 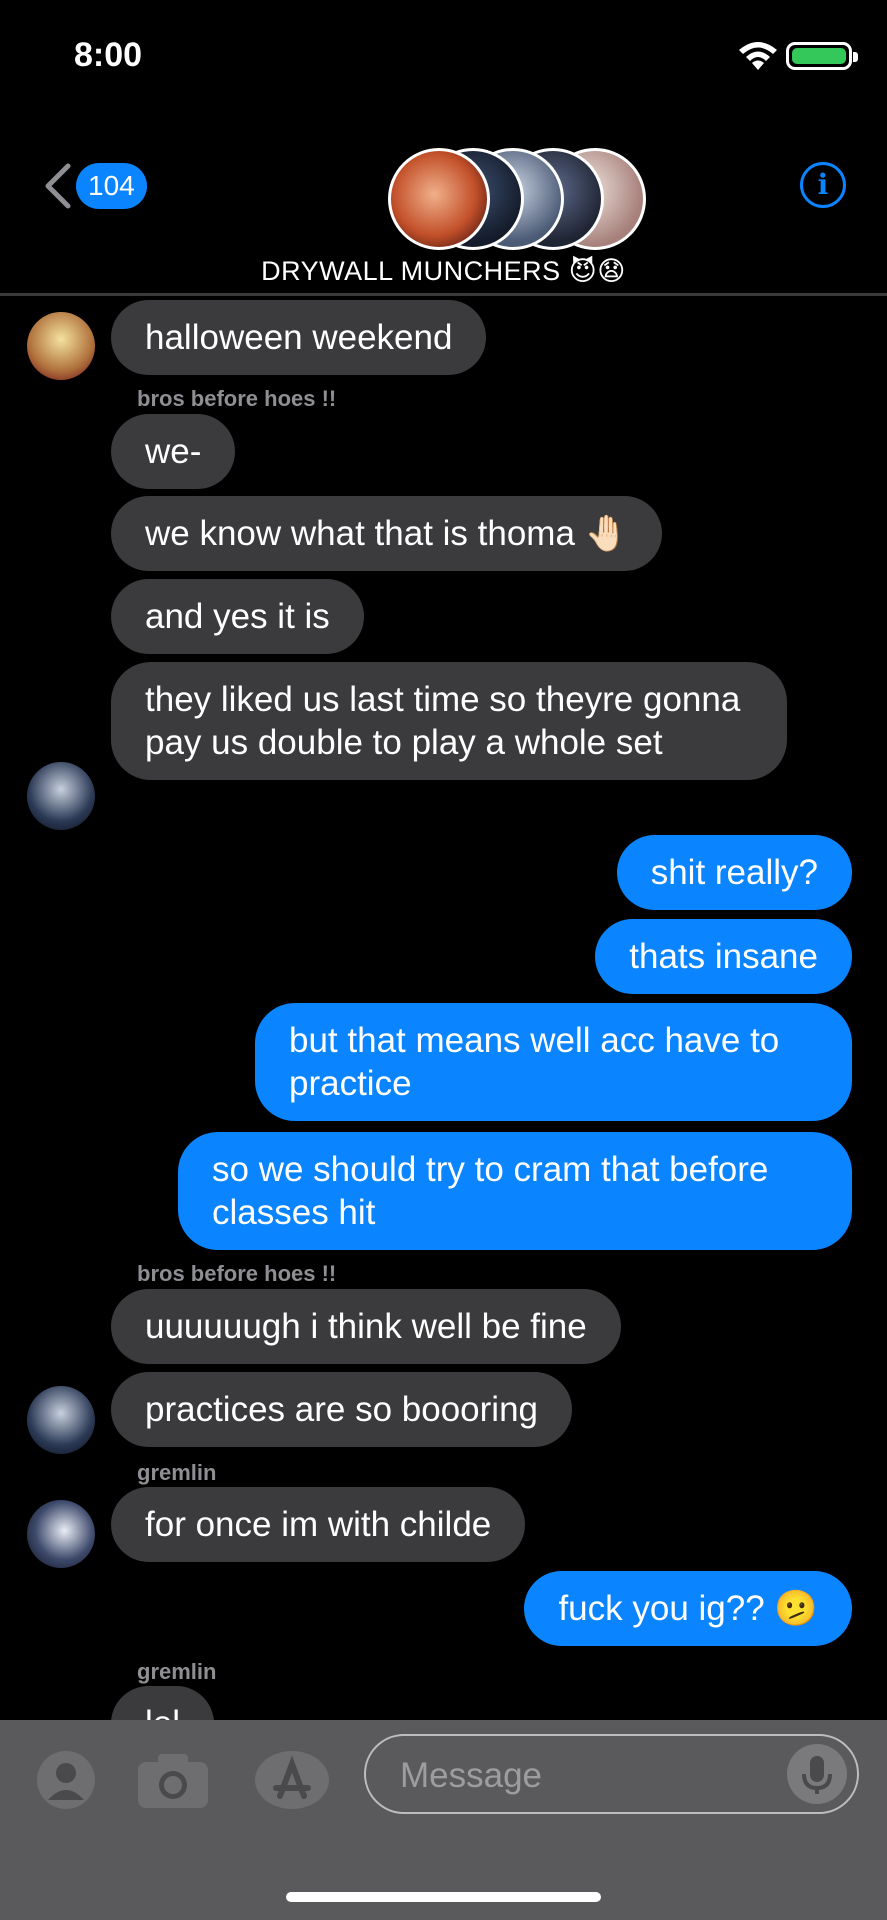 I want to click on status-bar: 8:00, so click(x=443, y=55).